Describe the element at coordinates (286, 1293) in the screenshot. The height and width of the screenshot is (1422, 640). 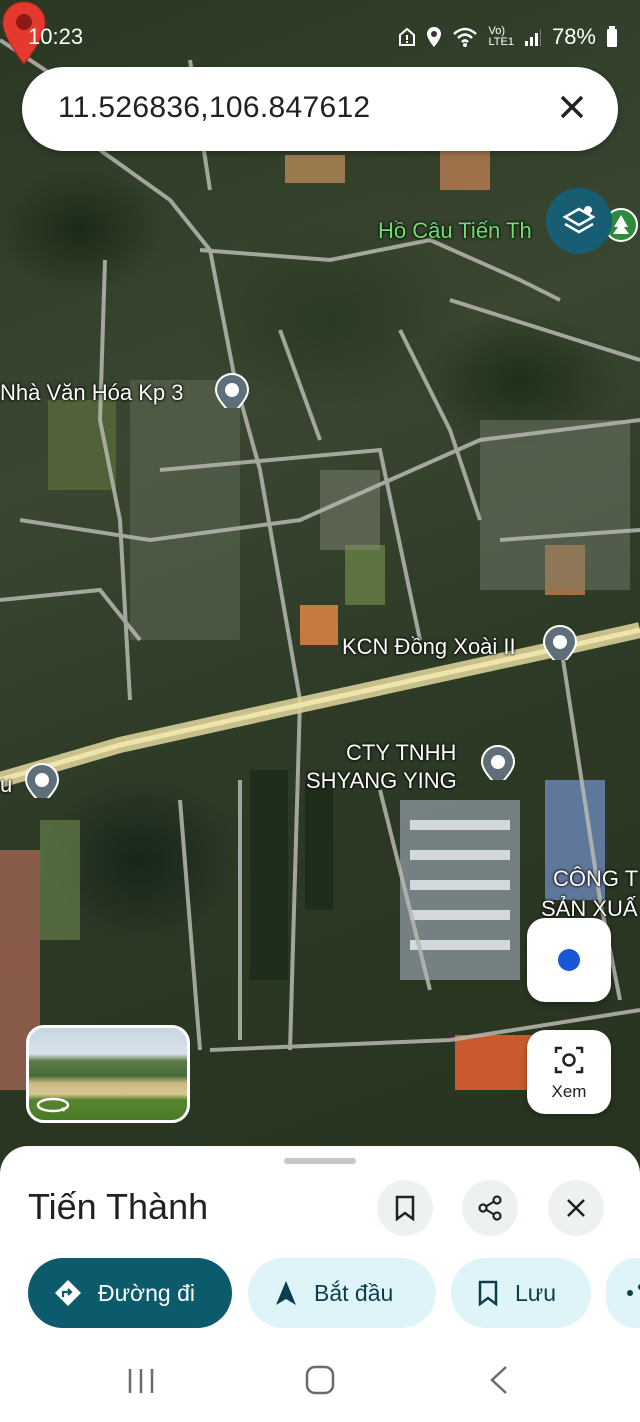
I see `navigation-arrow-icon` at that location.